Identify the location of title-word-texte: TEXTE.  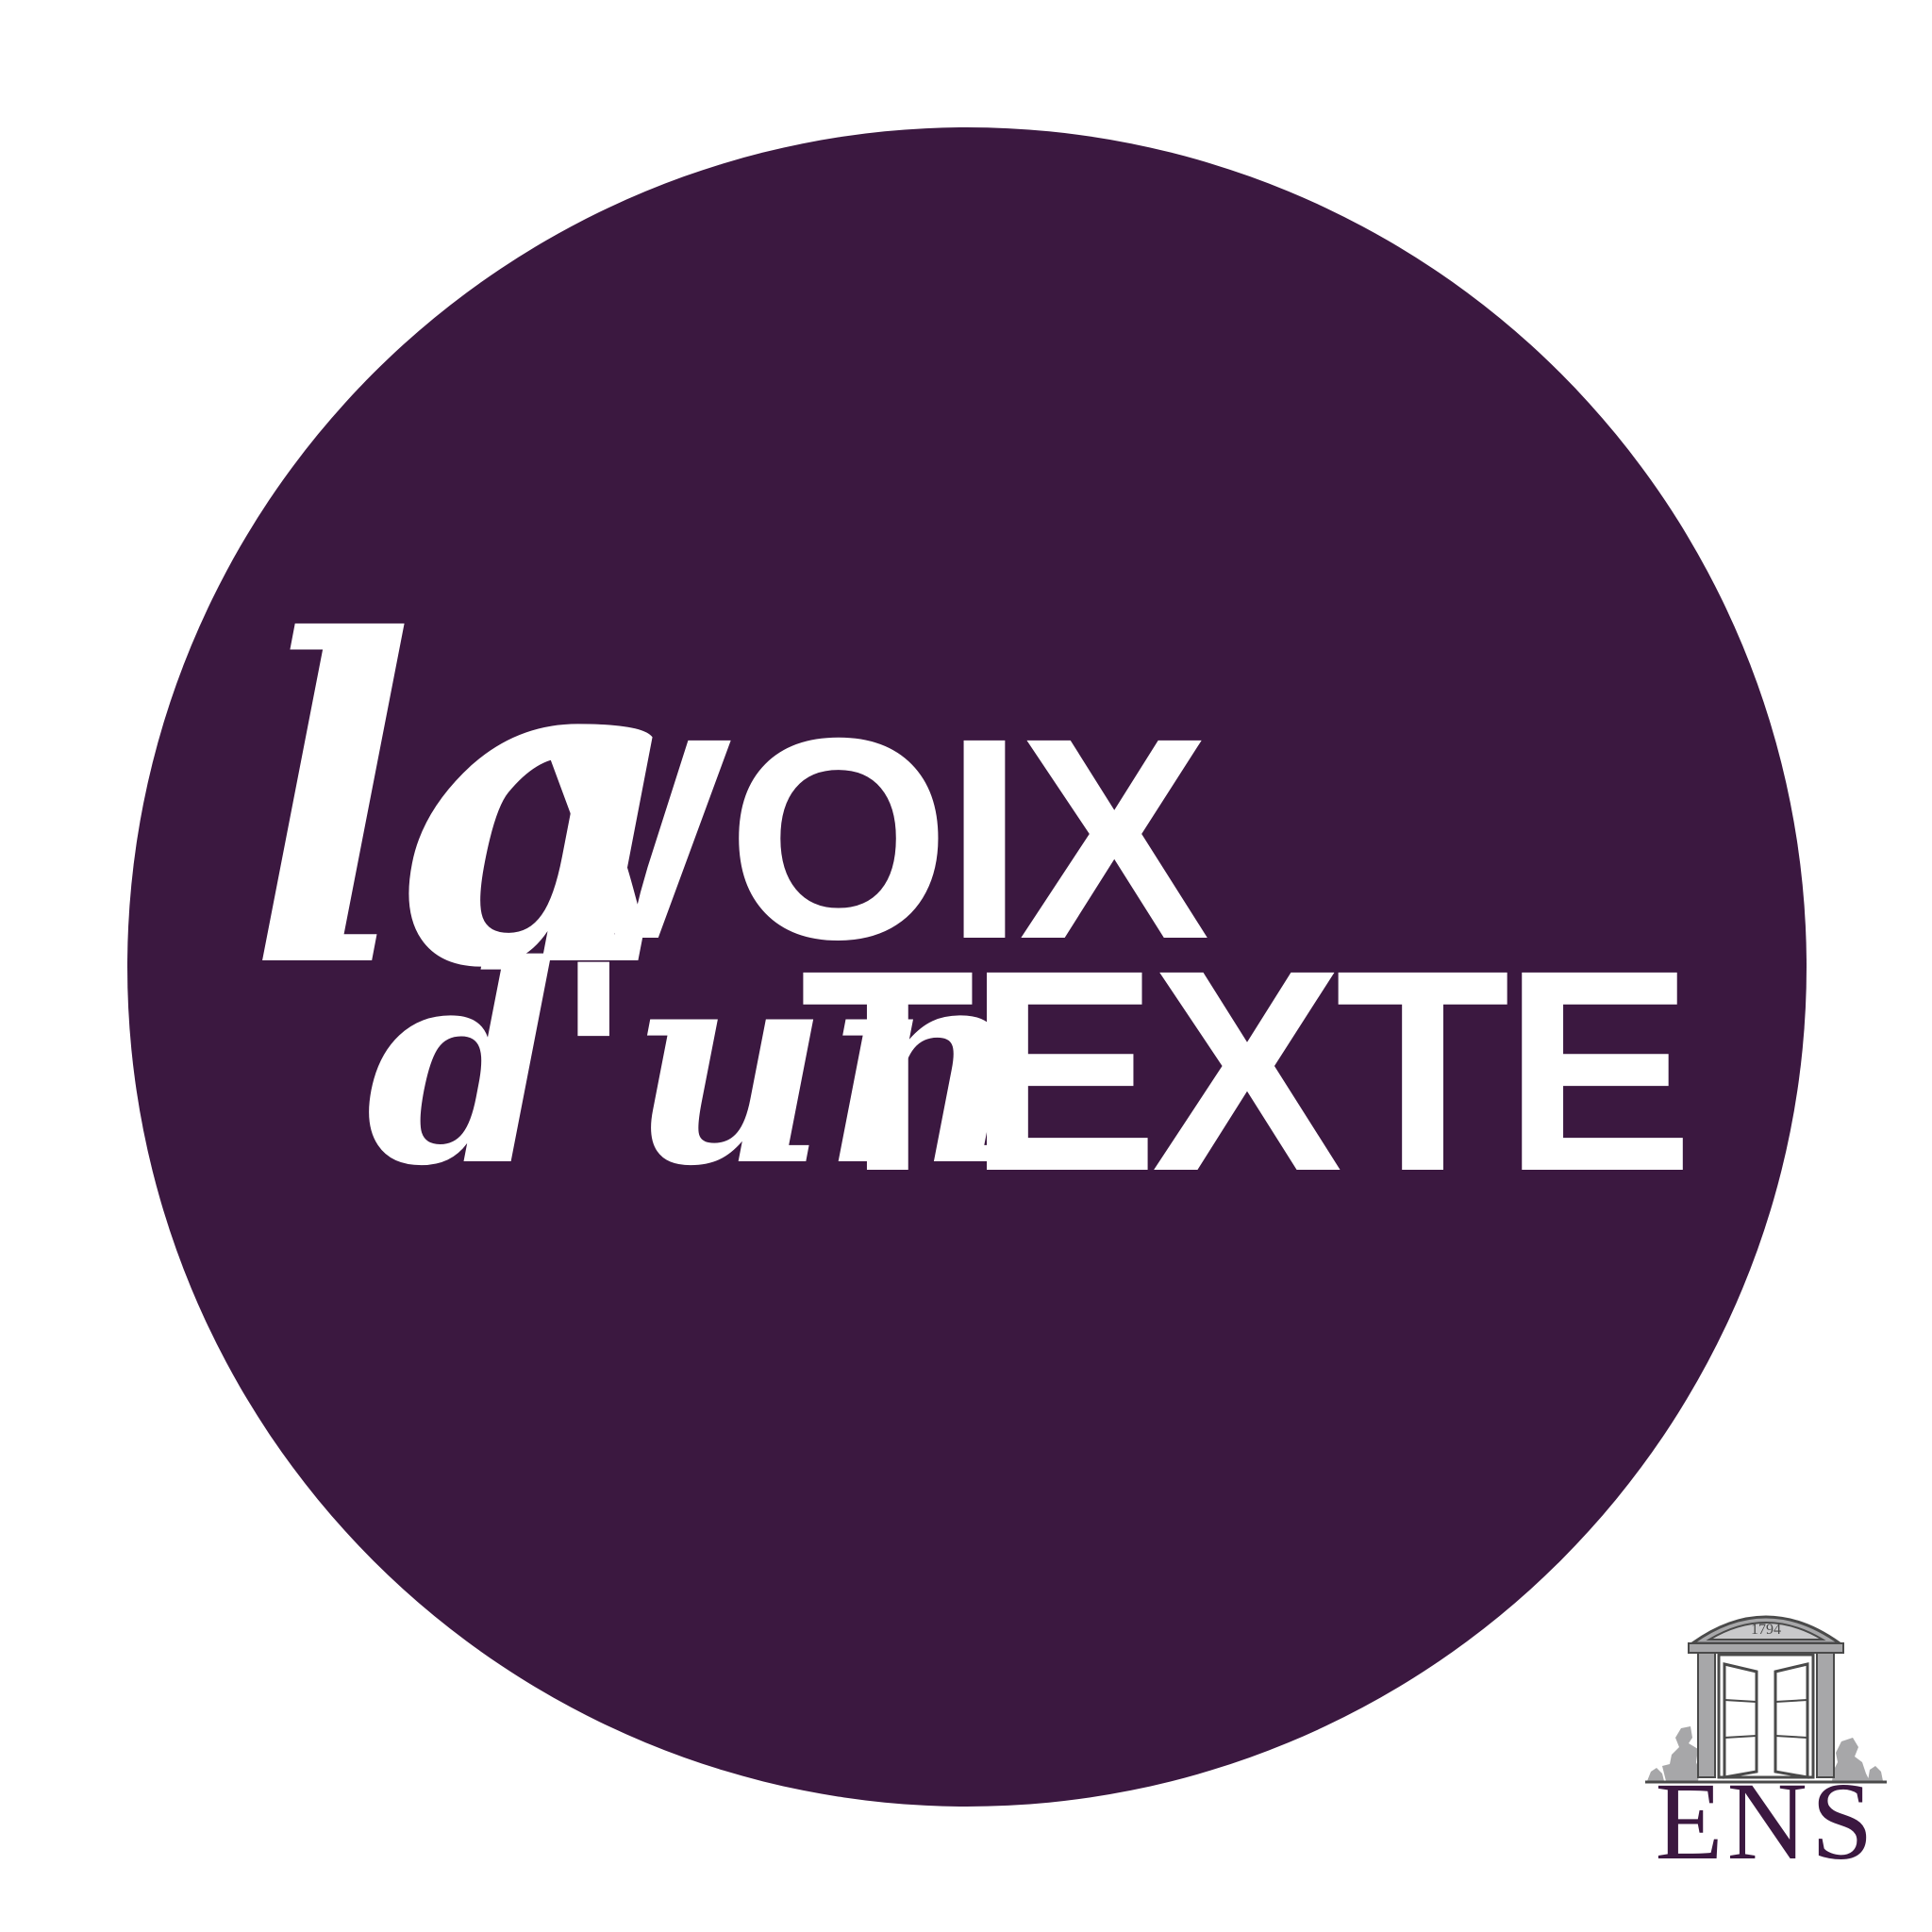
(1247, 1071).